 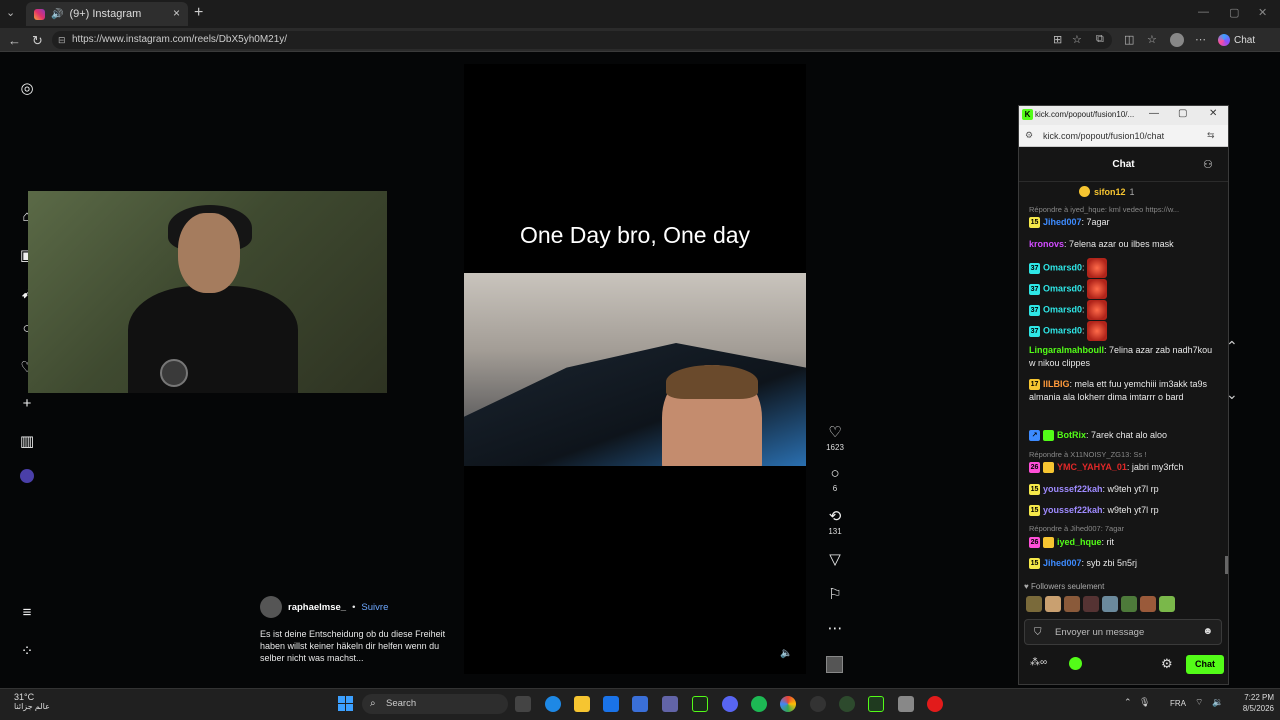 I want to click on share-button: ▽, so click(x=835, y=559).